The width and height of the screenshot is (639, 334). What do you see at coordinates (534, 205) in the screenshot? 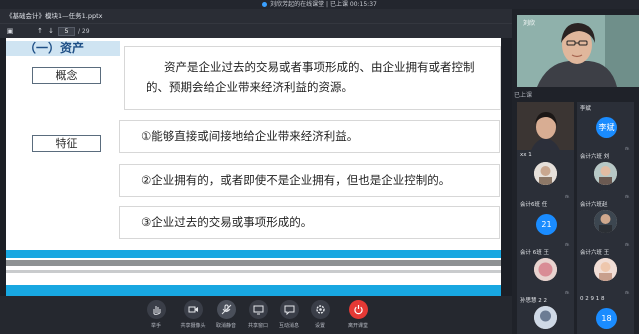
I see `student-name: 会计6班 任` at bounding box center [534, 205].